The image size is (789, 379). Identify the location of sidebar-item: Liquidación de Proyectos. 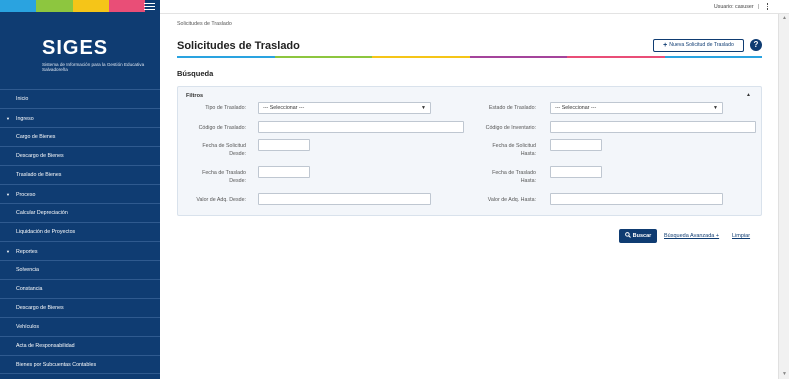
(80, 231).